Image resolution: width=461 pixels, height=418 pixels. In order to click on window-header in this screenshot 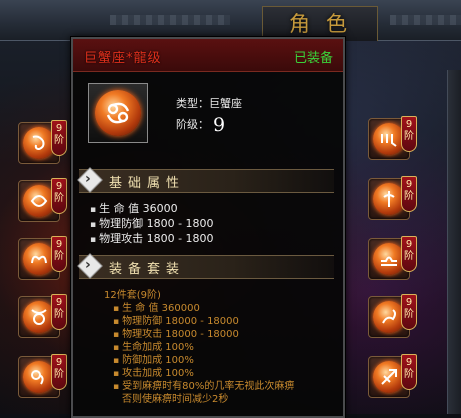, I will do `click(230, 20)`.